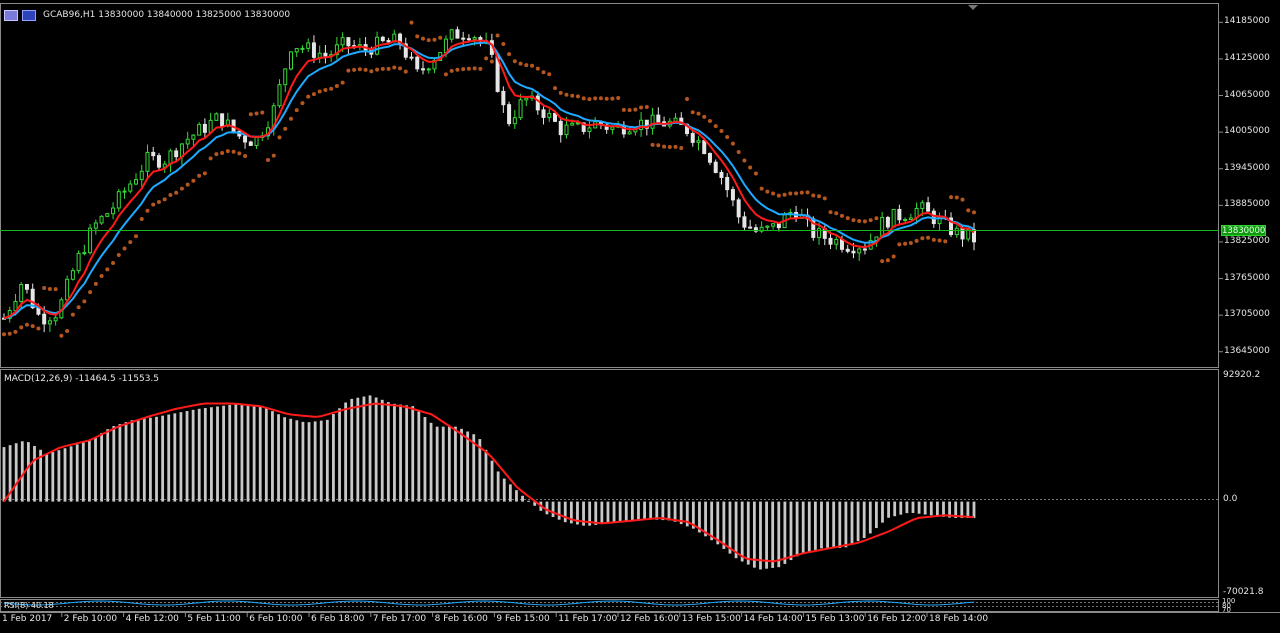 The height and width of the screenshot is (633, 1280). I want to click on time-axis-label: 16 Feb 12:00, so click(897, 619).